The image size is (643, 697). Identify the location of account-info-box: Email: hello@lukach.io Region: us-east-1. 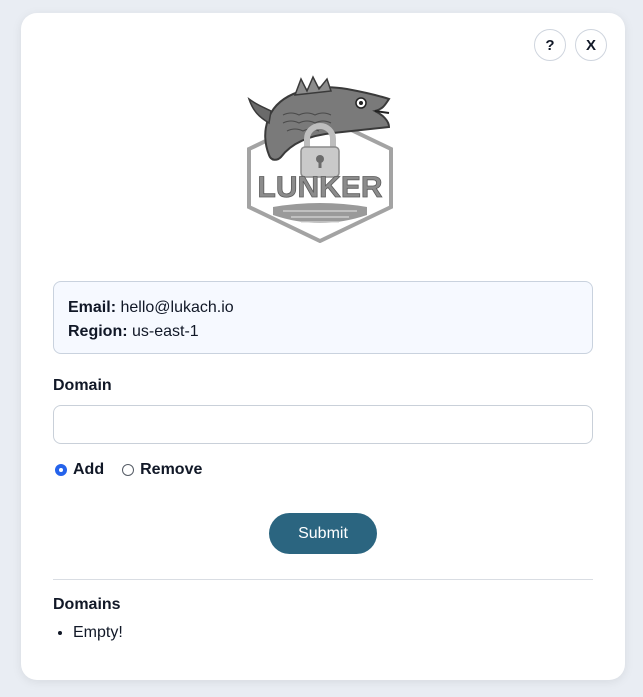
(323, 317).